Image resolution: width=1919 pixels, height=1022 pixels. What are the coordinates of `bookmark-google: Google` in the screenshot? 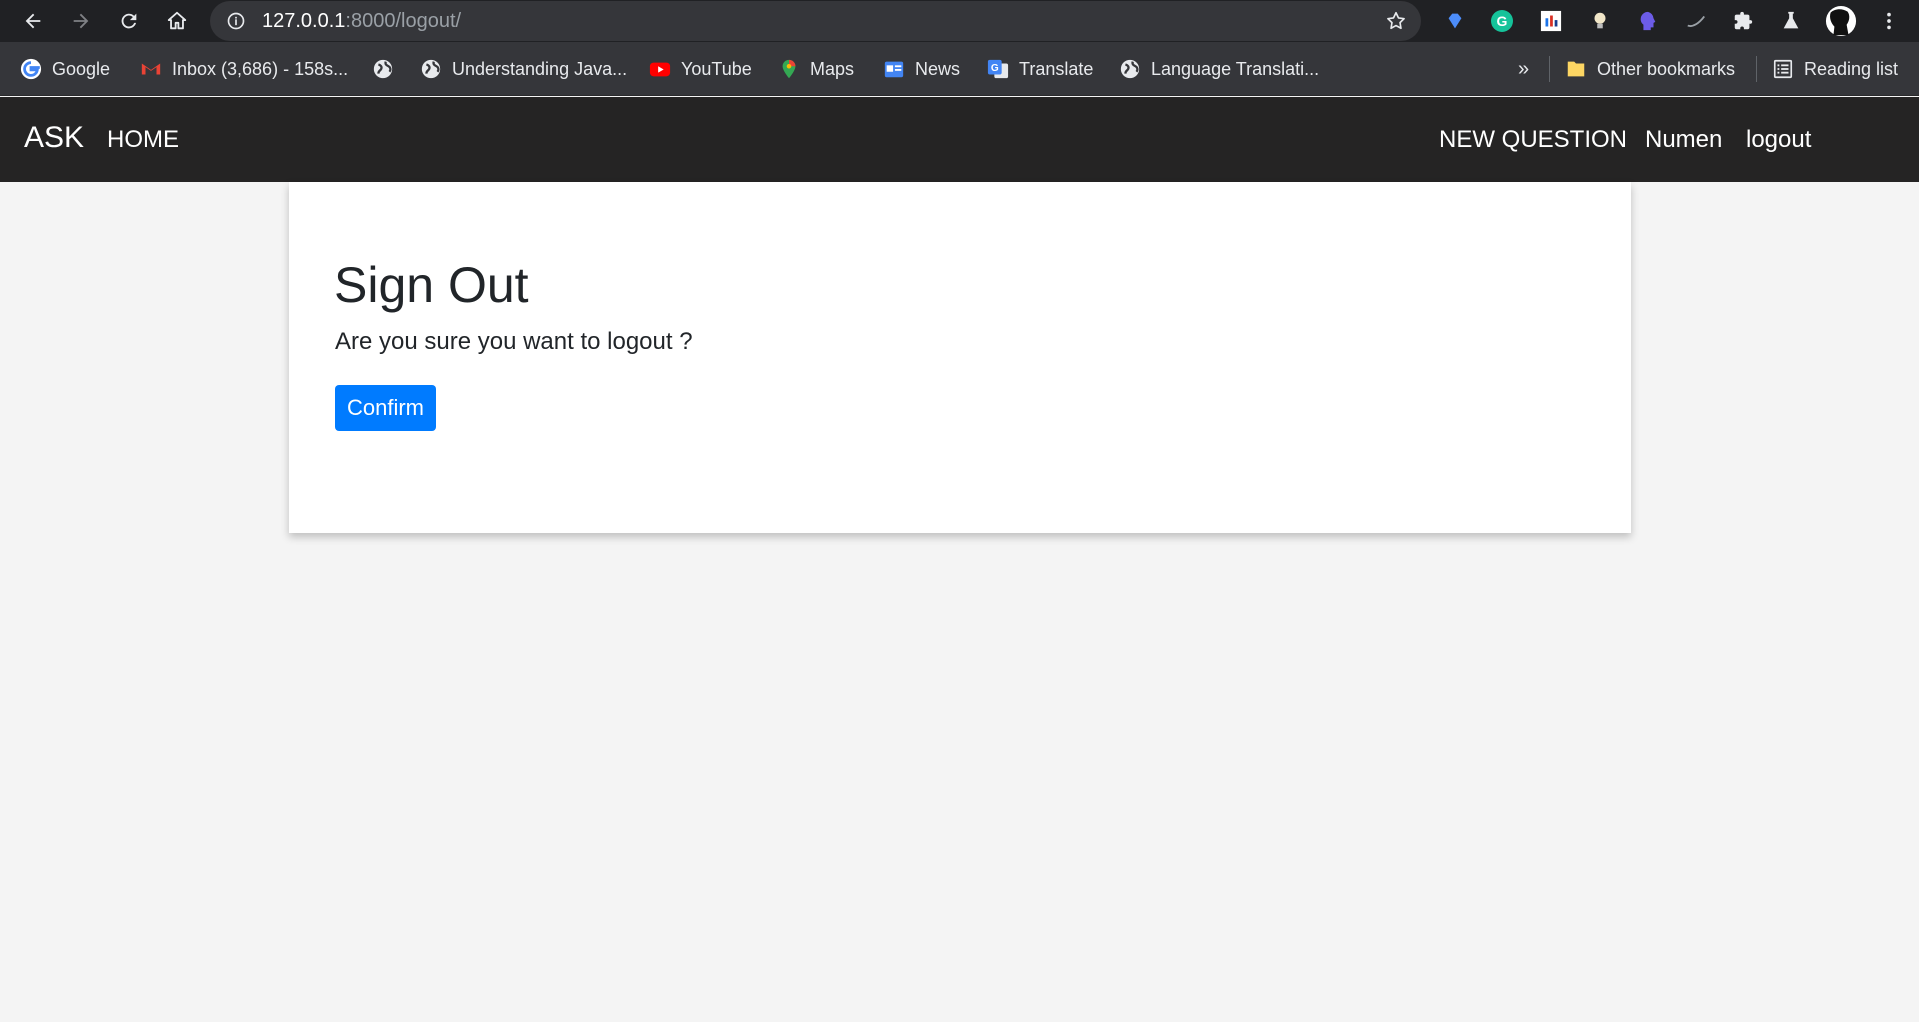 It's located at (65, 69).